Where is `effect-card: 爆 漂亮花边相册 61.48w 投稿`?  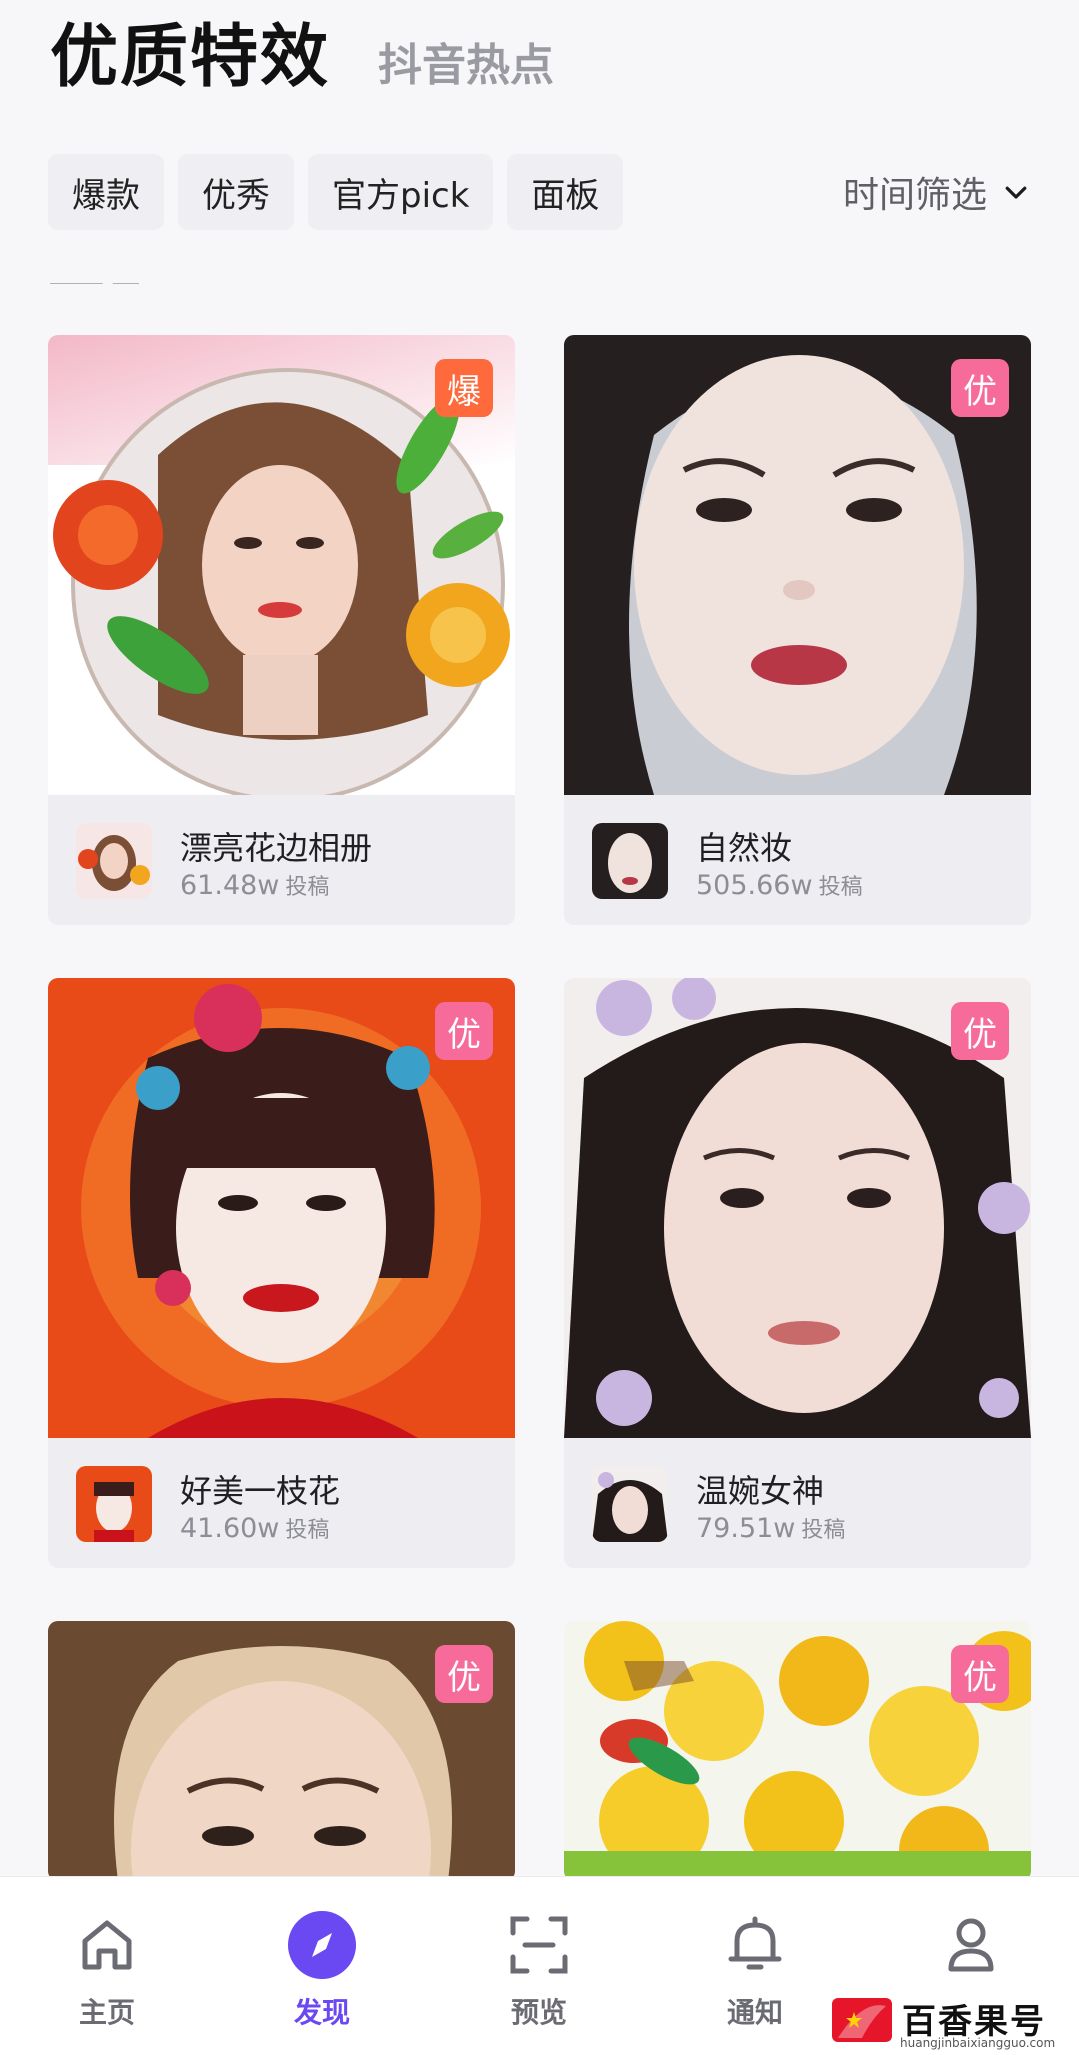
effect-card: 爆 漂亮花边相册 61.48w 投稿 is located at coordinates (281, 630).